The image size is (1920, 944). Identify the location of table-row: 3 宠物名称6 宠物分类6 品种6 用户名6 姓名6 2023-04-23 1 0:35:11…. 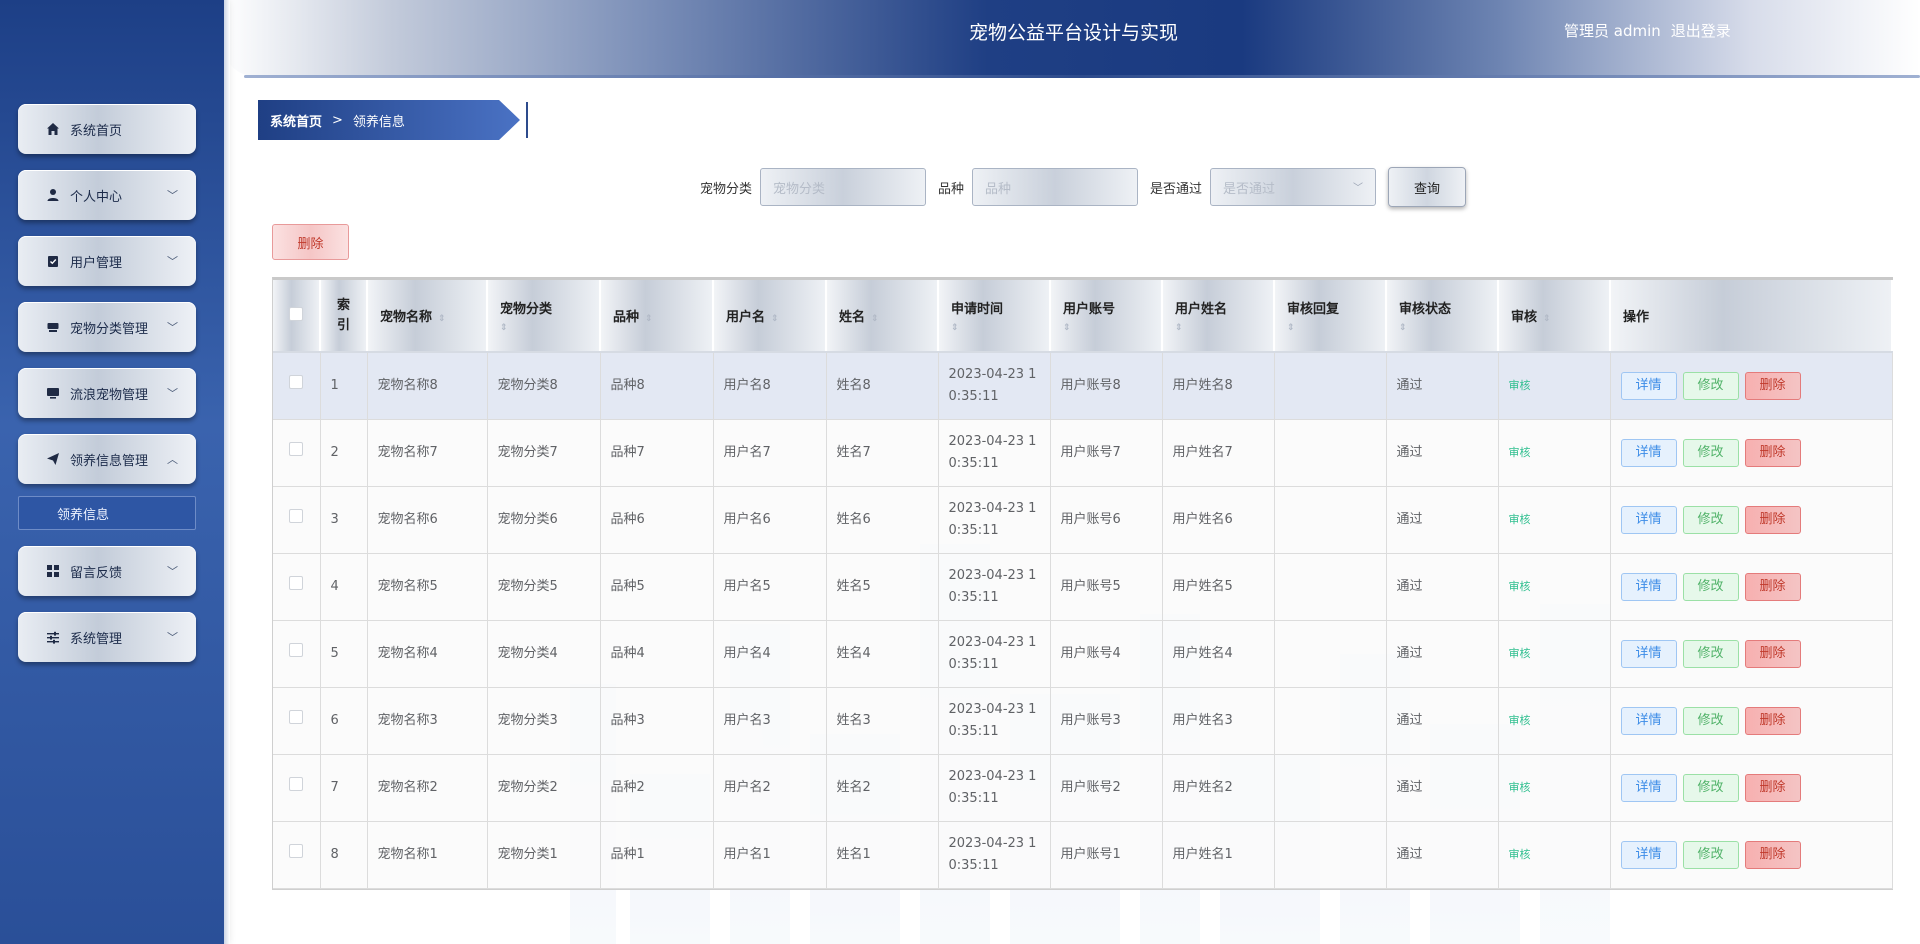
(1083, 520).